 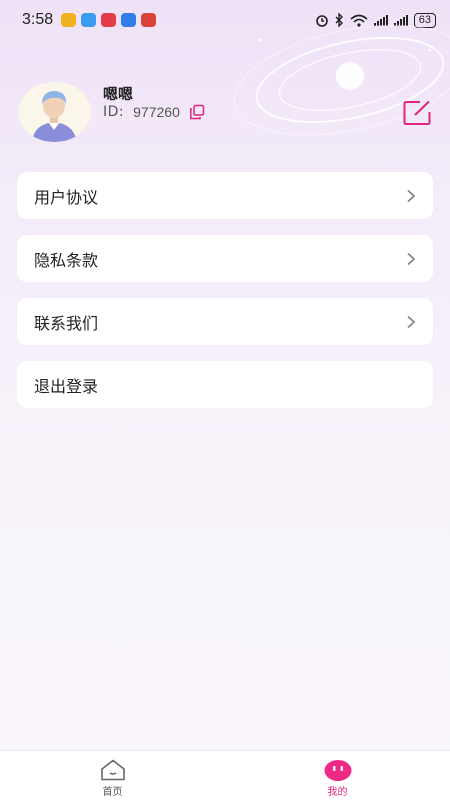 What do you see at coordinates (118, 94) in the screenshot?
I see `nickname: 嗯嗯` at bounding box center [118, 94].